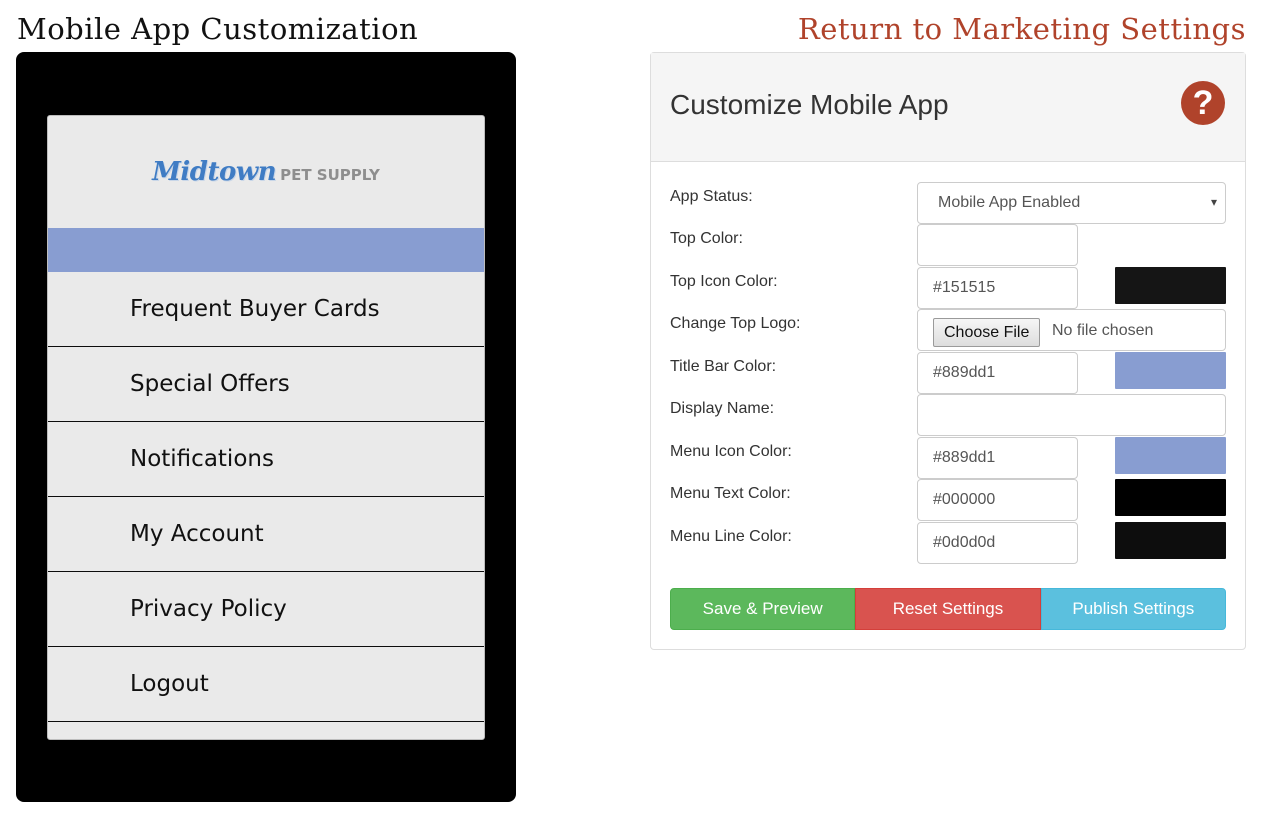  What do you see at coordinates (1022, 29) in the screenshot?
I see `return-to-marketing-settings-link: Return to Marketing Settings` at bounding box center [1022, 29].